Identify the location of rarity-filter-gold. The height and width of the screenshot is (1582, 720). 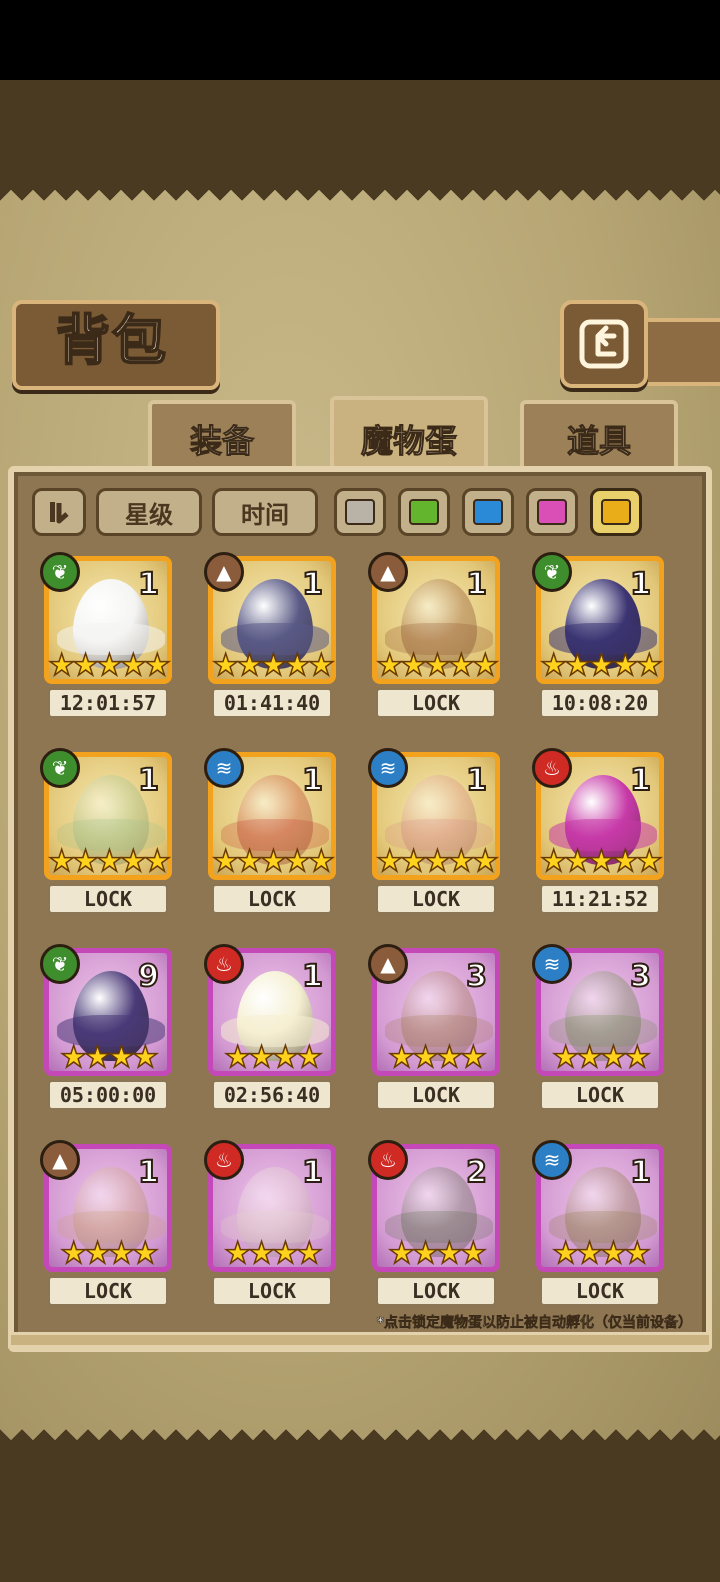
(616, 512).